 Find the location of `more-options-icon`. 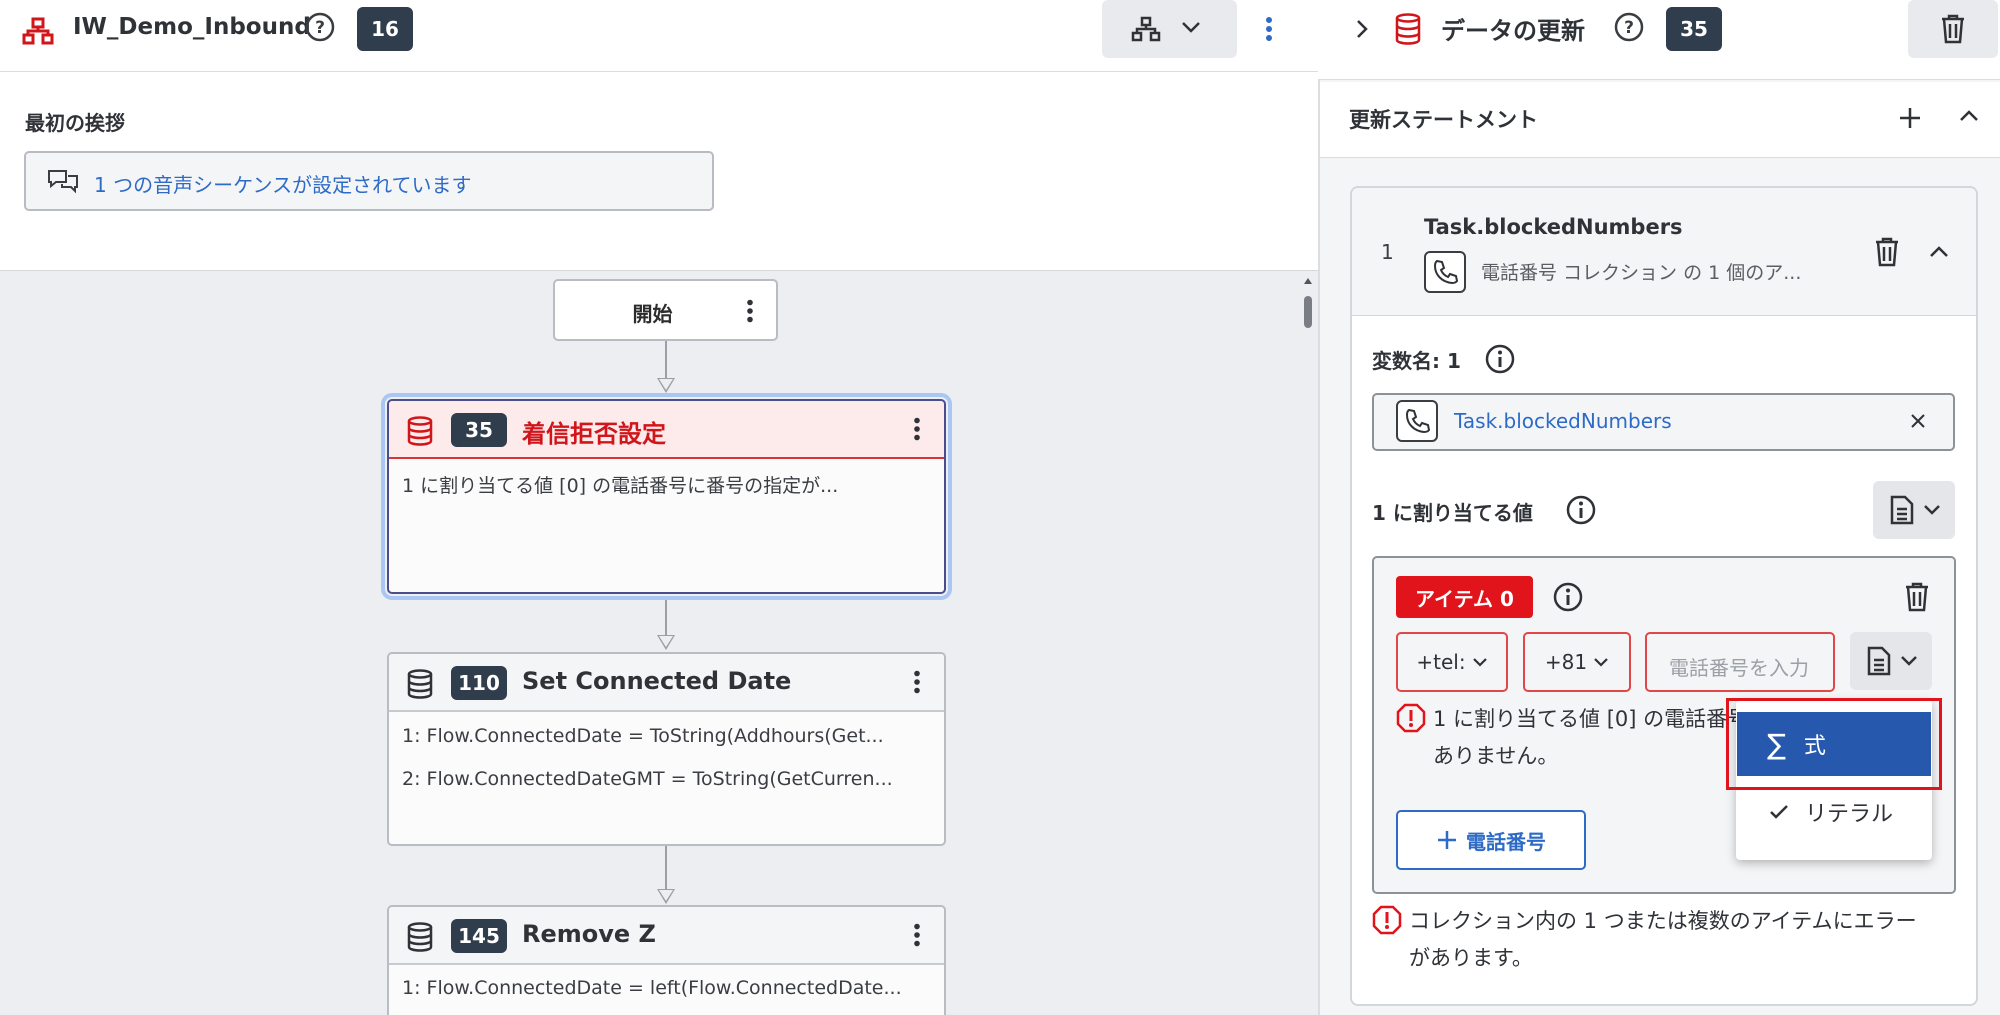

more-options-icon is located at coordinates (1269, 29).